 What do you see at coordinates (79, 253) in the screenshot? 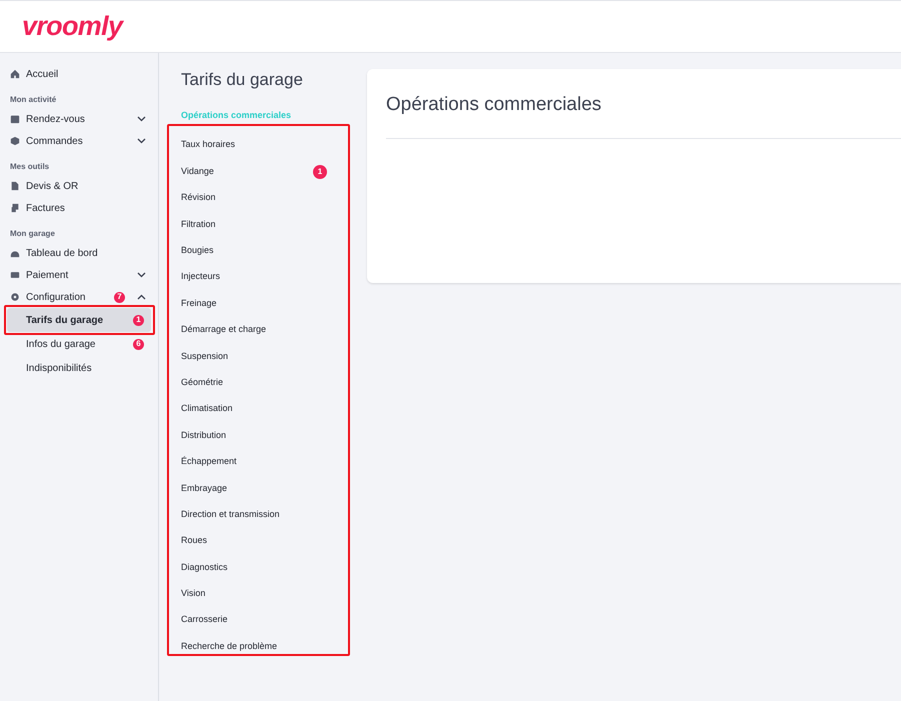
I see `nav-item: Tableau de bord` at bounding box center [79, 253].